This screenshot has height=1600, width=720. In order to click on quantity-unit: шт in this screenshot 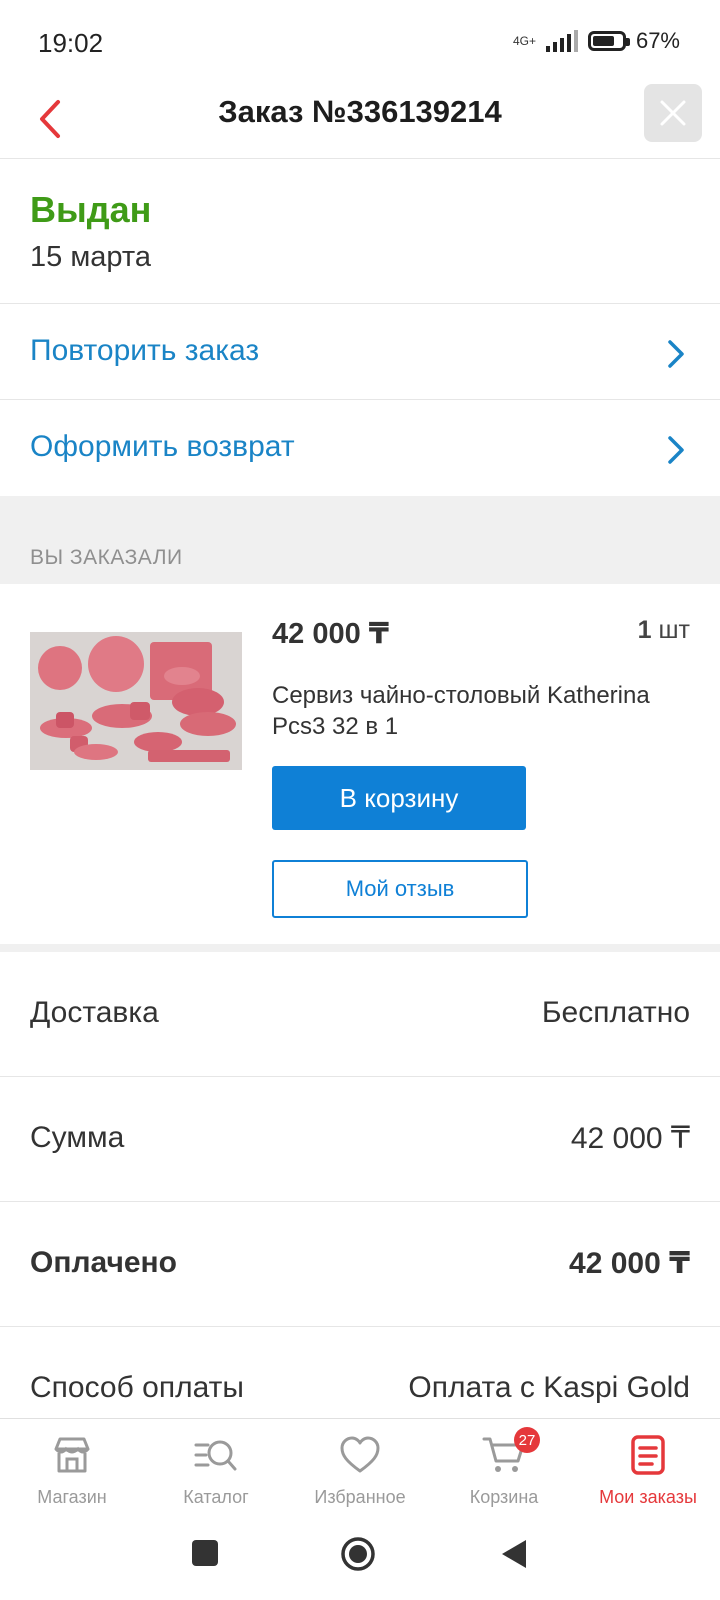, I will do `click(674, 630)`.